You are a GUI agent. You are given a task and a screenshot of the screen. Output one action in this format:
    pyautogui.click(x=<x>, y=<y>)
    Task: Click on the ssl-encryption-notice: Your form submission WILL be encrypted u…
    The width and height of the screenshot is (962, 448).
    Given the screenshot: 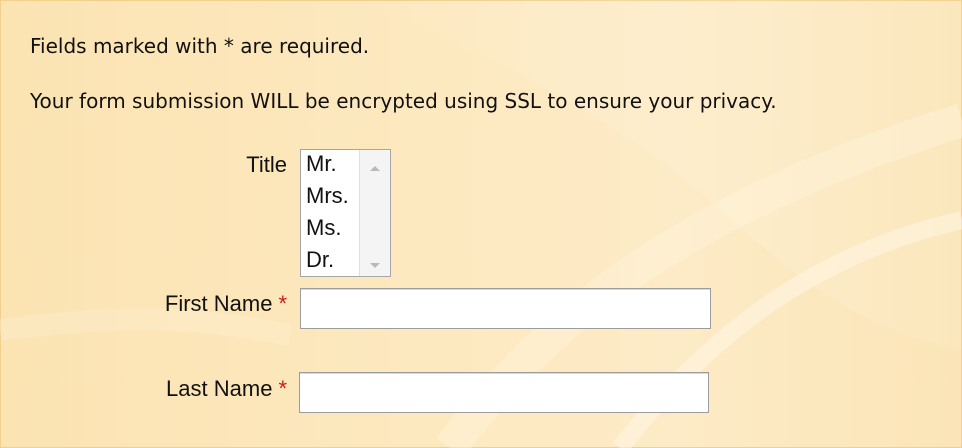 What is the action you would take?
    pyautogui.click(x=403, y=101)
    